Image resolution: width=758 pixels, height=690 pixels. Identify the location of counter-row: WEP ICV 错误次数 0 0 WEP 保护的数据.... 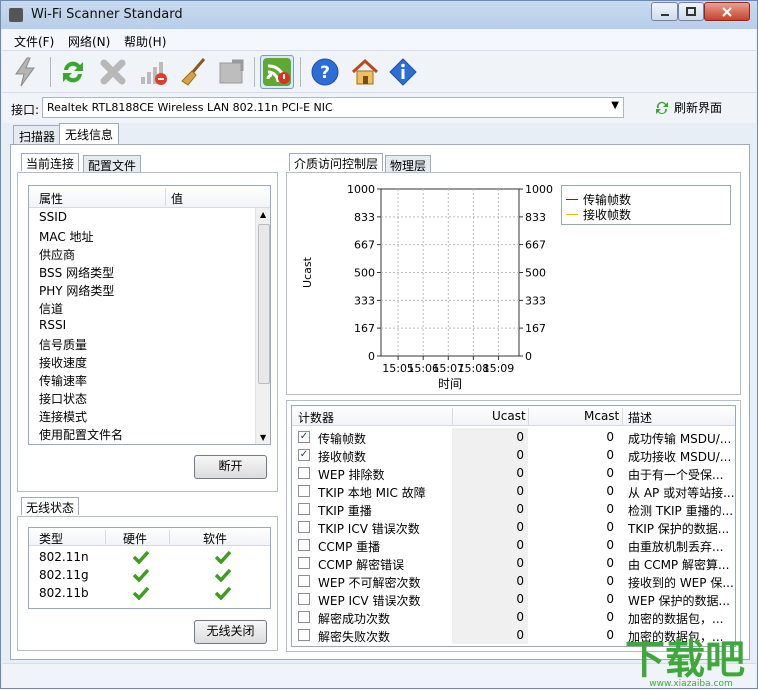
(513, 599).